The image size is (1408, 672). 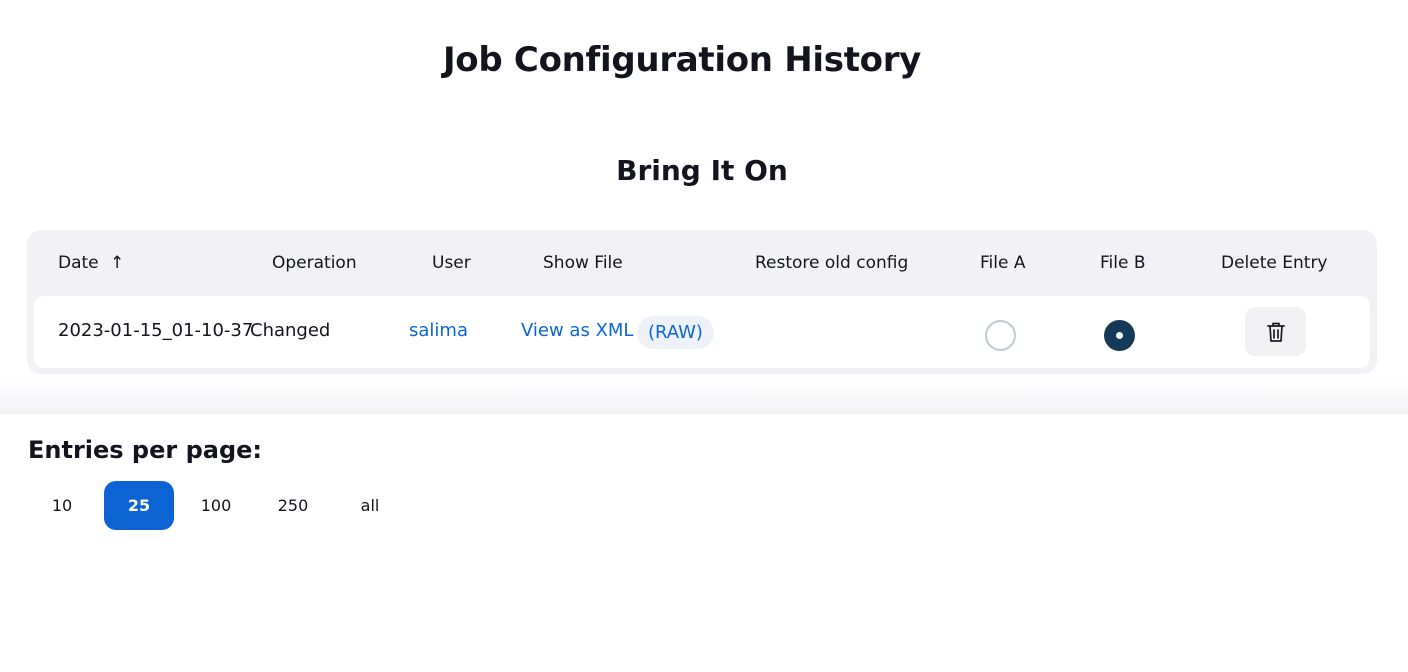 I want to click on page-size-25: 25, so click(x=139, y=505).